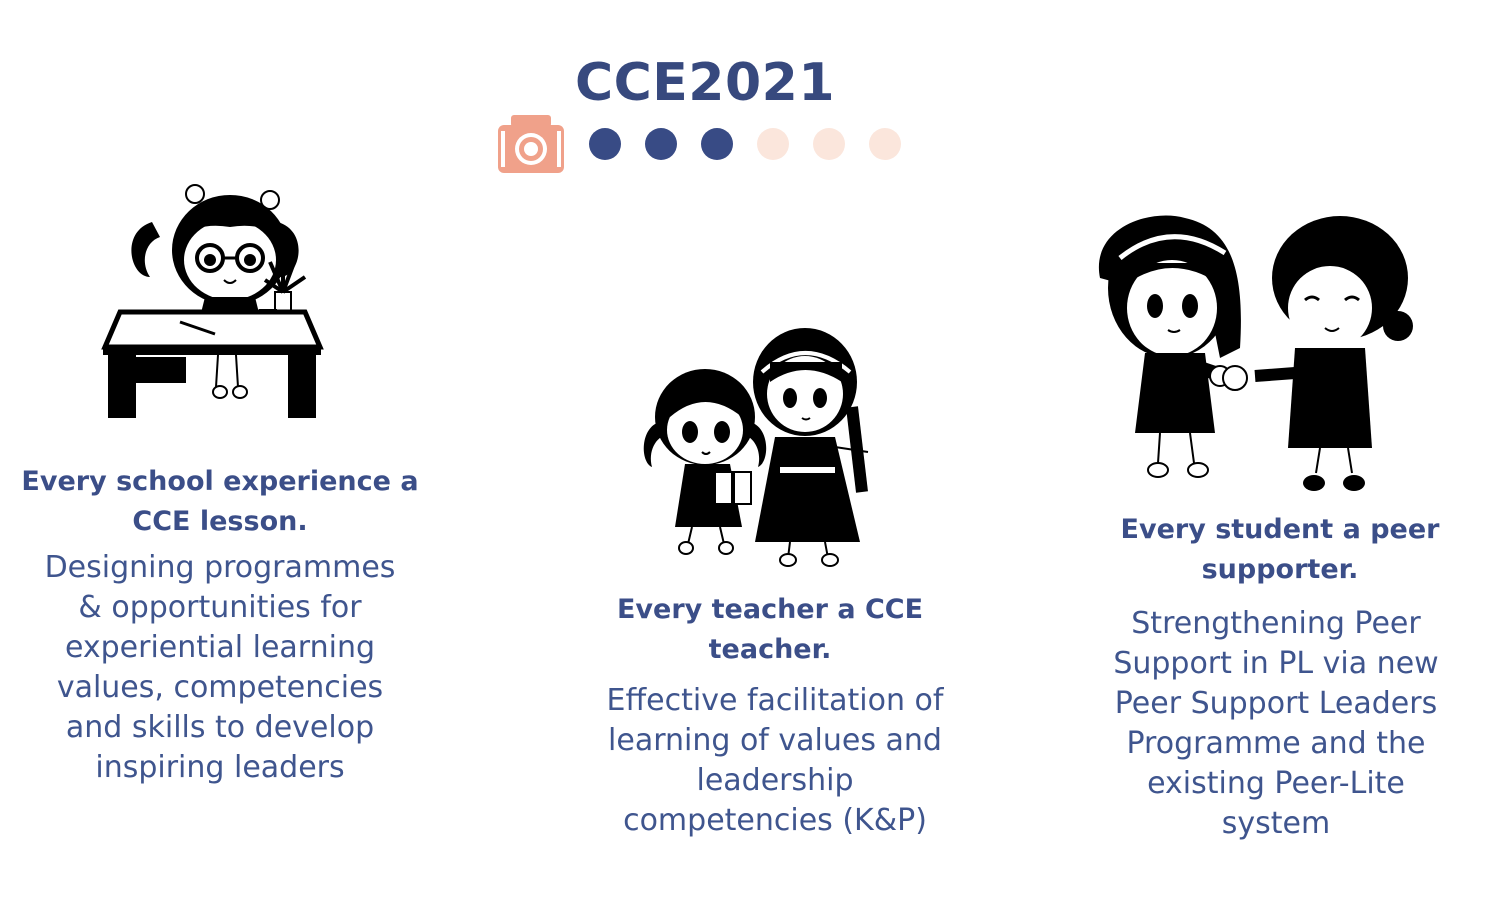  What do you see at coordinates (756, 447) in the screenshot?
I see `teacher-with-child-illustration` at bounding box center [756, 447].